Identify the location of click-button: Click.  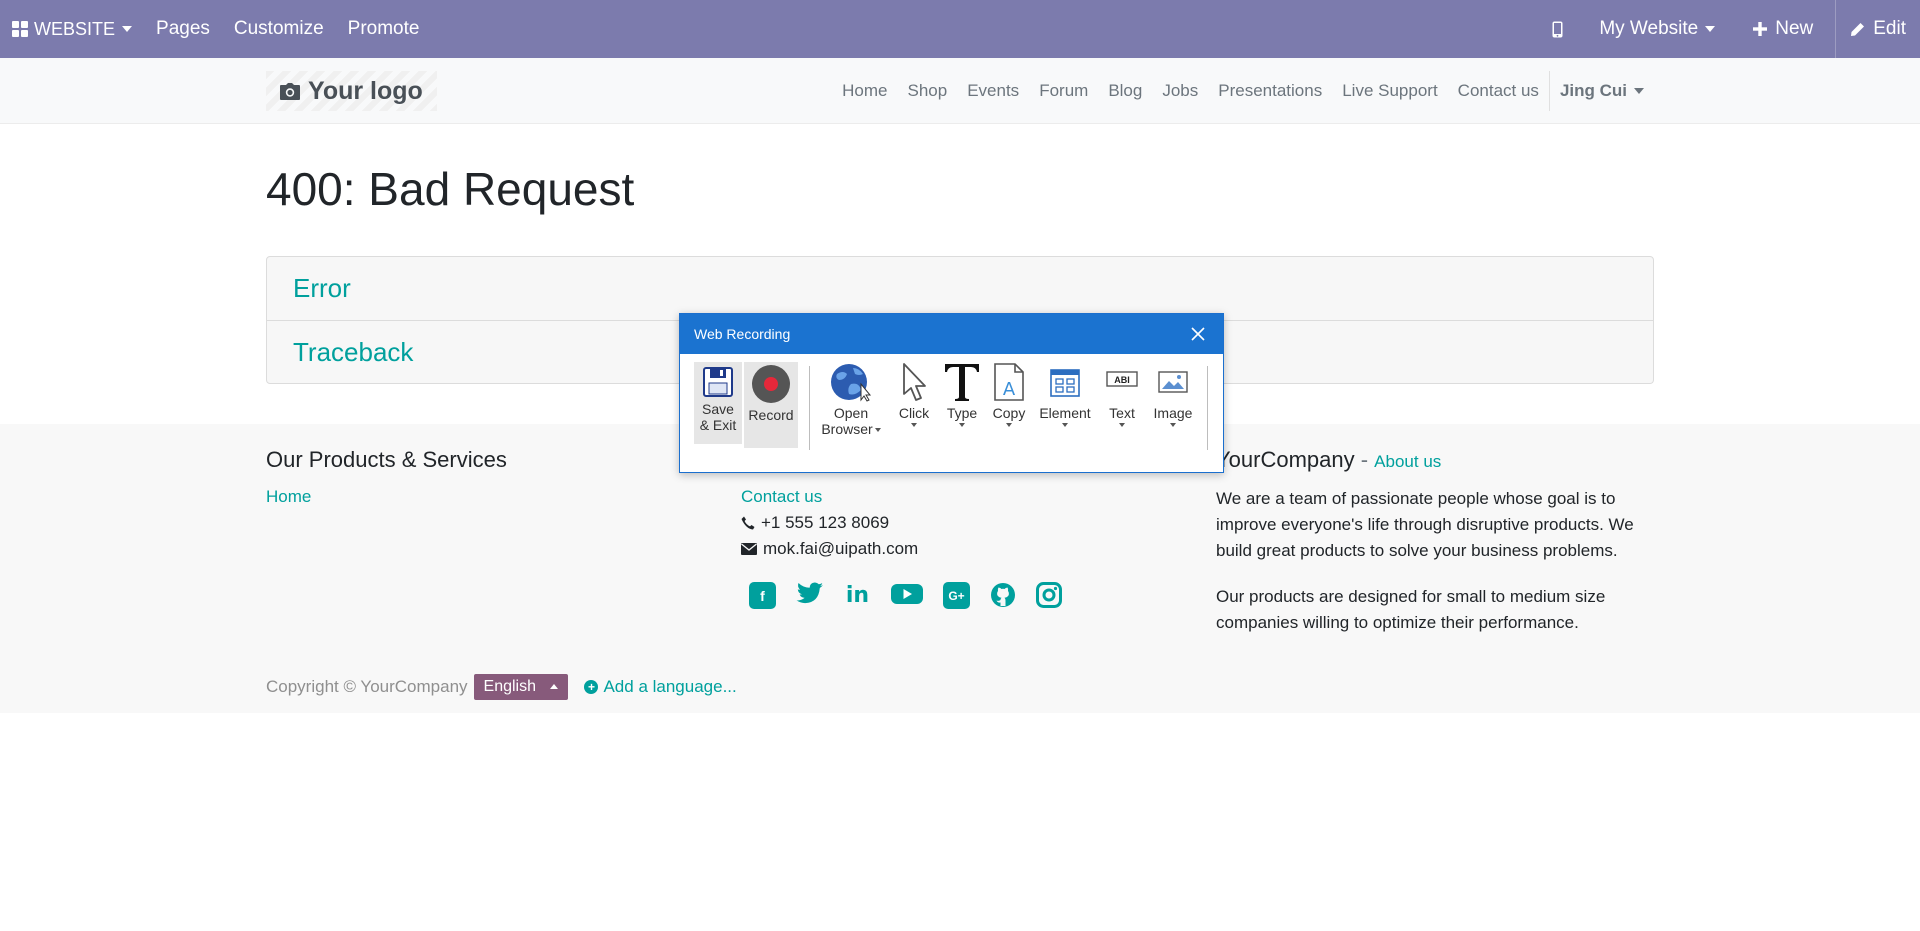
(914, 394).